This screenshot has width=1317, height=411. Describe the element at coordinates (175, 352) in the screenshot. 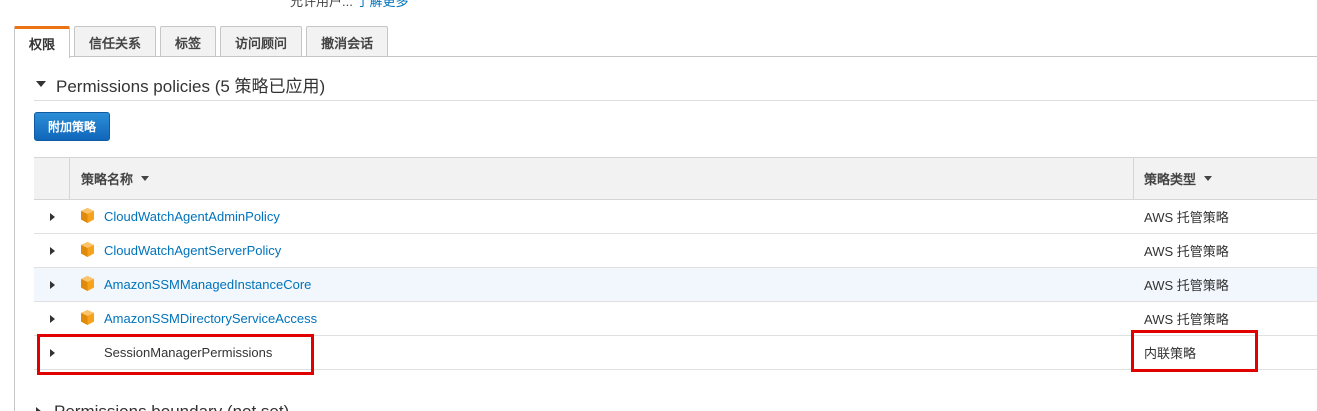

I see `inline-policy-name: SessionManagerPermissions` at that location.